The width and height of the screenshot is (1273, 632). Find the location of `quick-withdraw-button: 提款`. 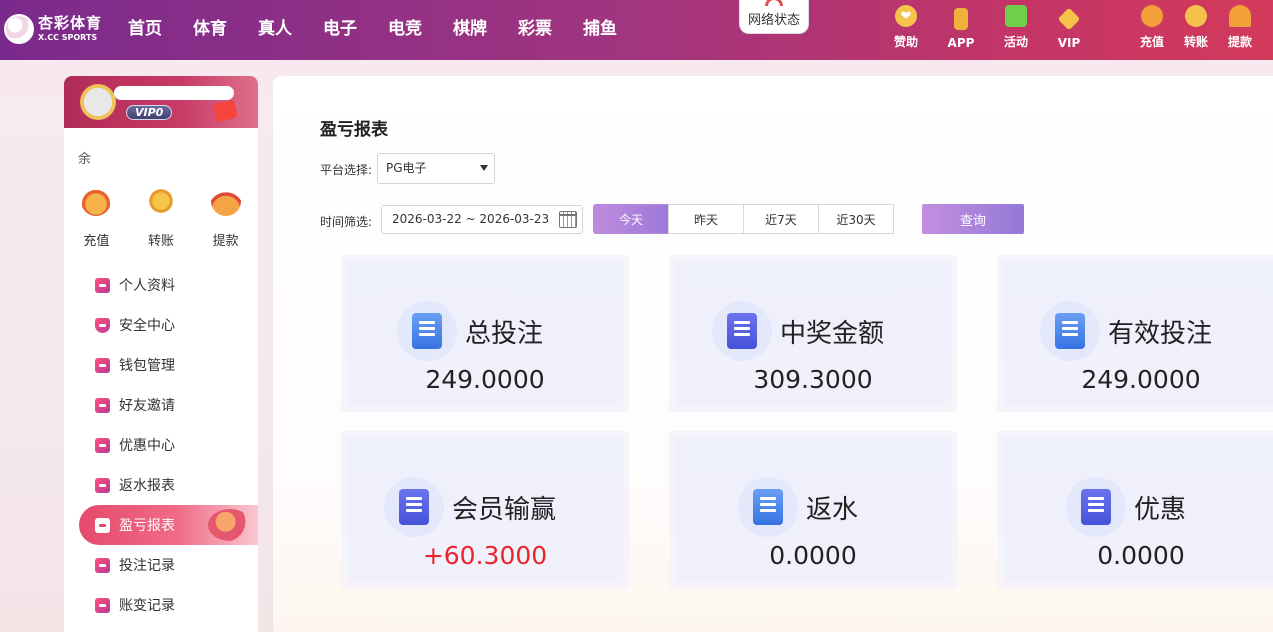

quick-withdraw-button: 提款 is located at coordinates (225, 217).